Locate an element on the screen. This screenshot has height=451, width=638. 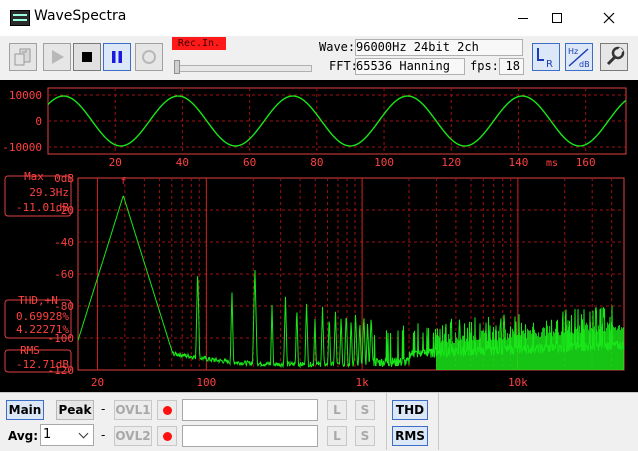
thd-title: THD,+N is located at coordinates (38, 300).